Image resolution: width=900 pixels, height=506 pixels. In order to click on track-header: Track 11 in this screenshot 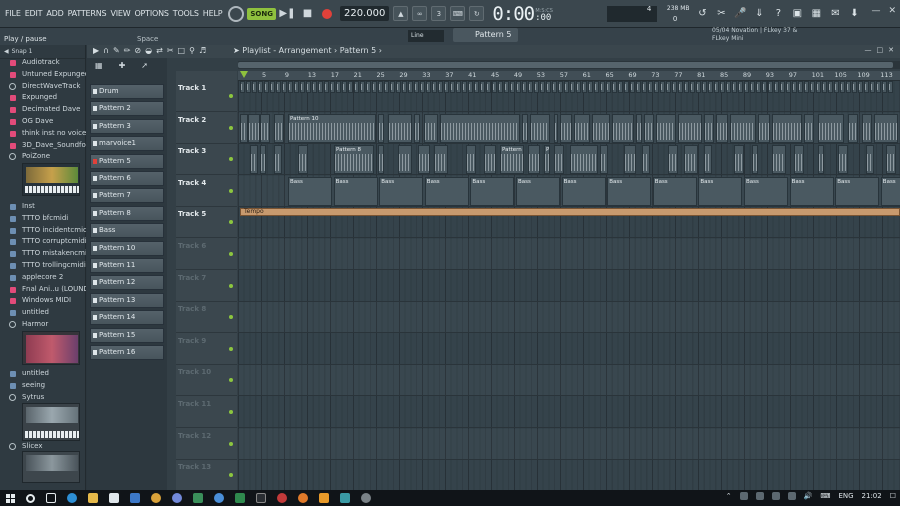, I will do `click(206, 412)`.